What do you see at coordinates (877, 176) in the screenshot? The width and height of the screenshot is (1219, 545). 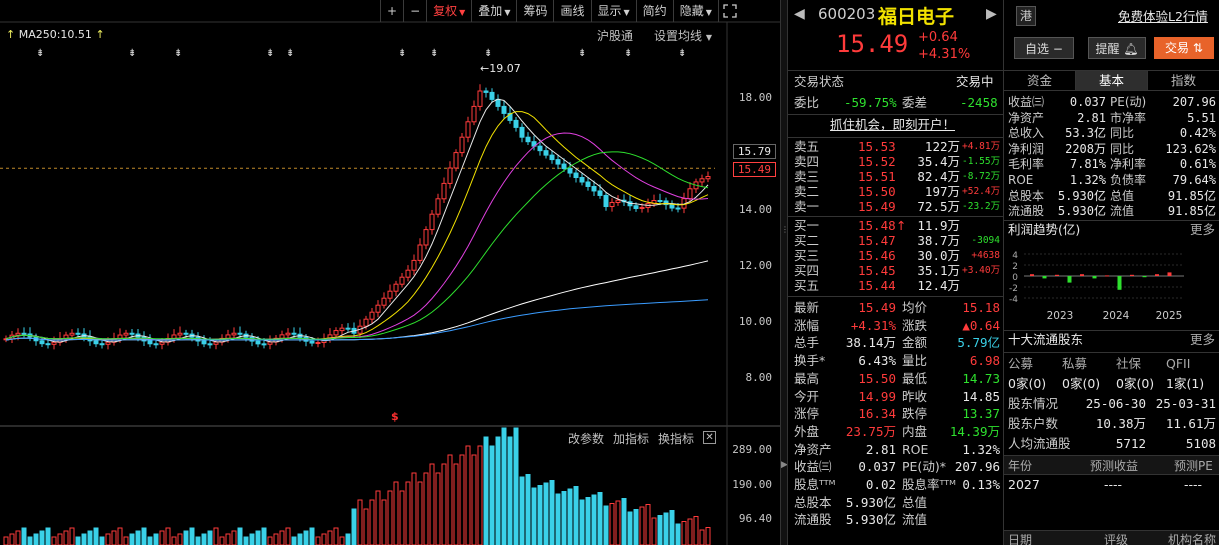 I see `ask-price: 15.51` at bounding box center [877, 176].